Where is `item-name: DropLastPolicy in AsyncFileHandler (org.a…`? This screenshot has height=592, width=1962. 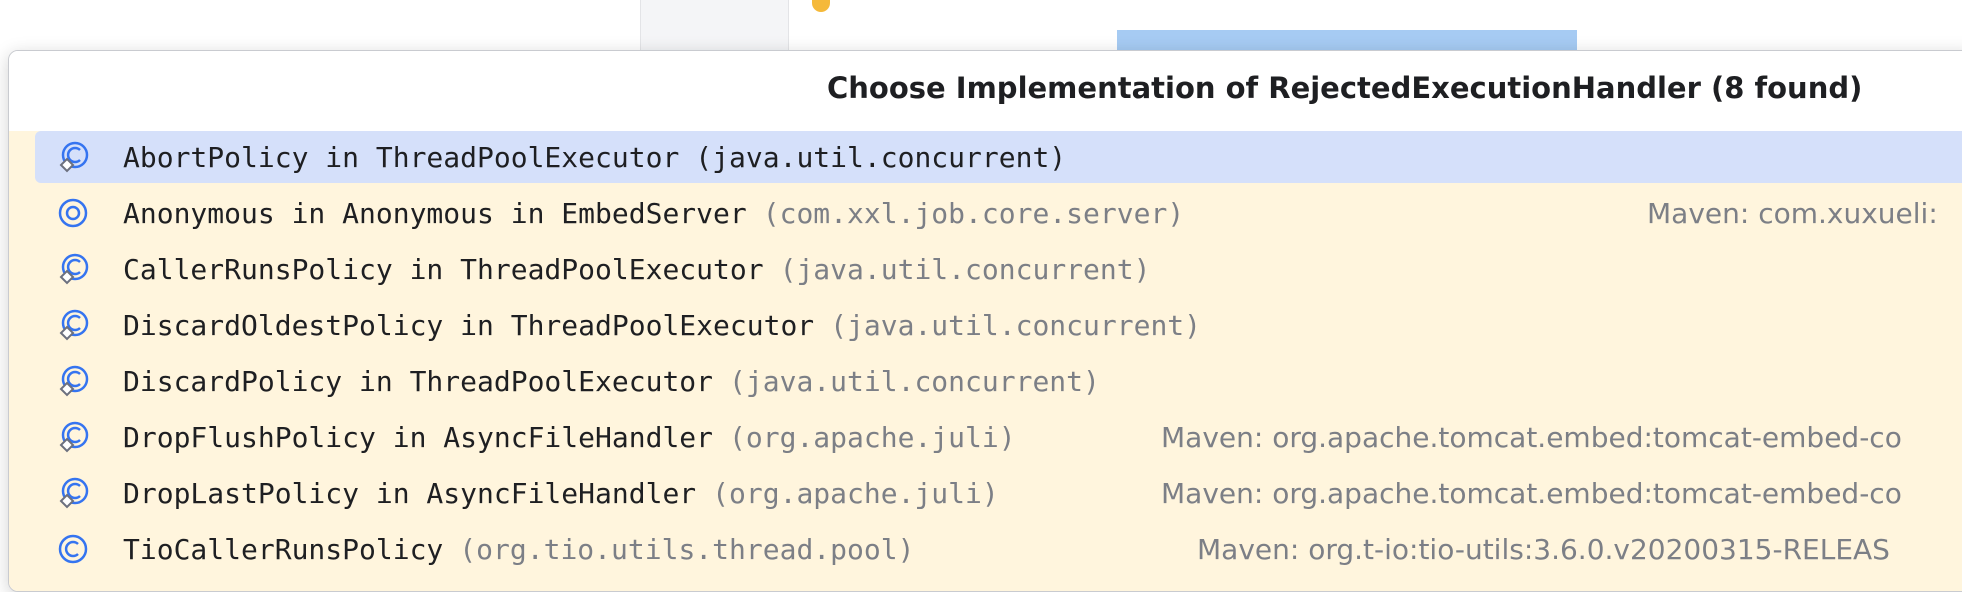 item-name: DropLastPolicy in AsyncFileHandler (org.a… is located at coordinates (561, 493).